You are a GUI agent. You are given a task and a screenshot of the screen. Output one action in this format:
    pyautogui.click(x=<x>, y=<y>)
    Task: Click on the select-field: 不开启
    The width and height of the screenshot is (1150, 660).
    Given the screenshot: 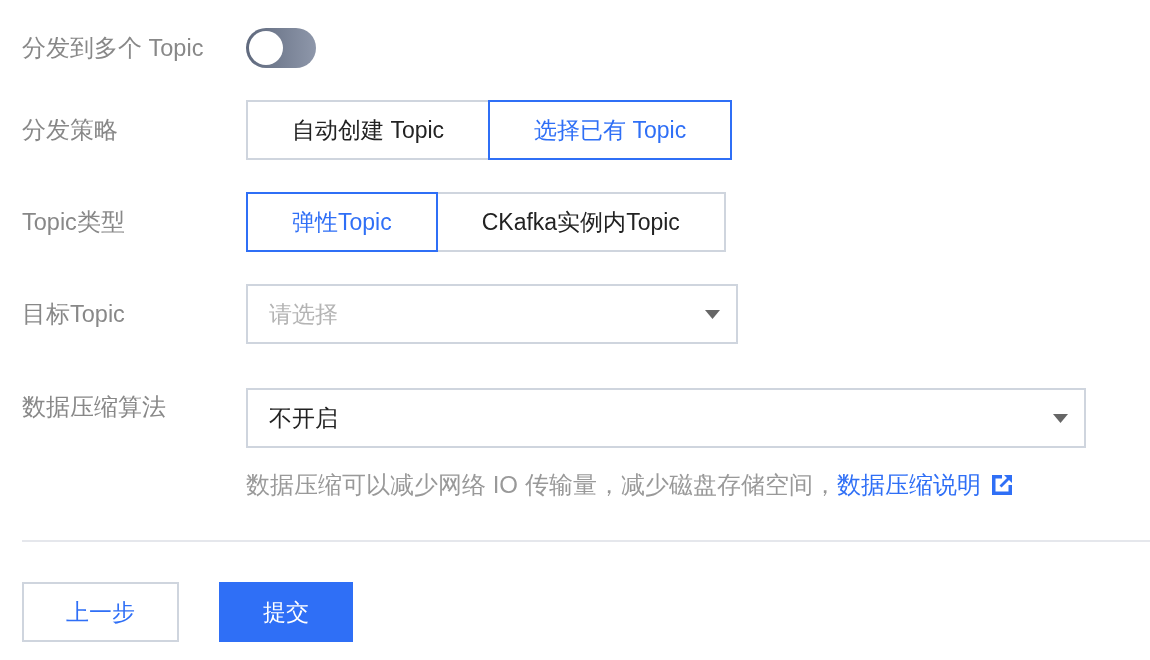 What is the action you would take?
    pyautogui.click(x=666, y=418)
    